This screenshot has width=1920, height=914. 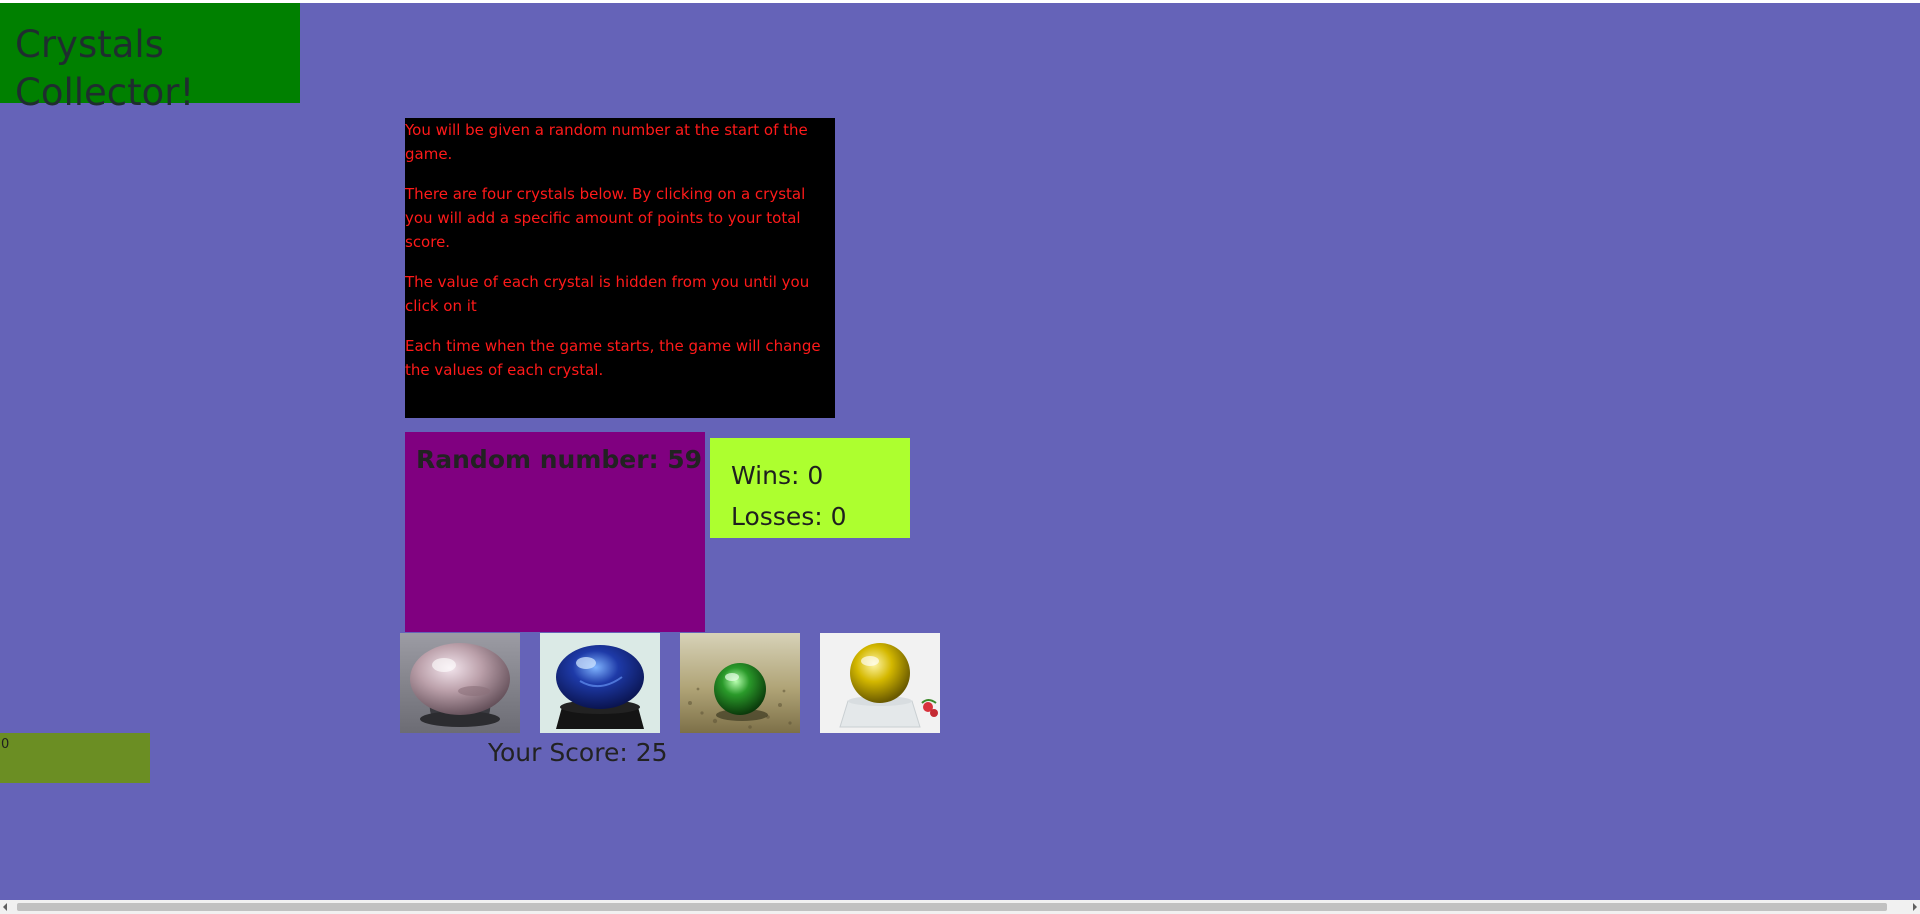 I want to click on stats-box: Wins: 0 Losses: 0, so click(x=810, y=488).